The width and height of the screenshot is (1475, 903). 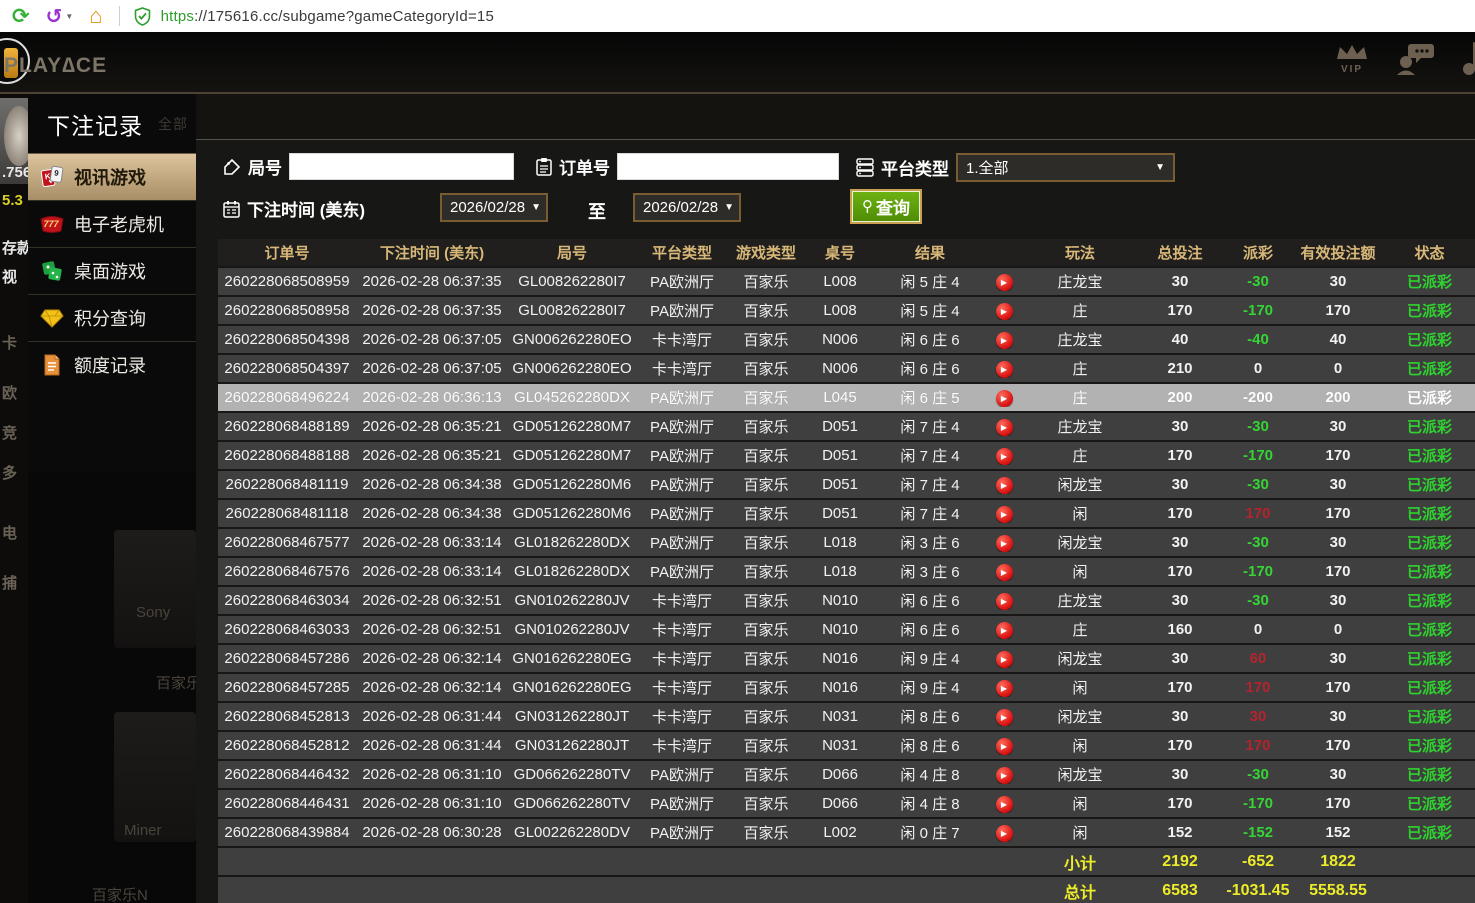 I want to click on slot-777-icon: 777, so click(x=52, y=224).